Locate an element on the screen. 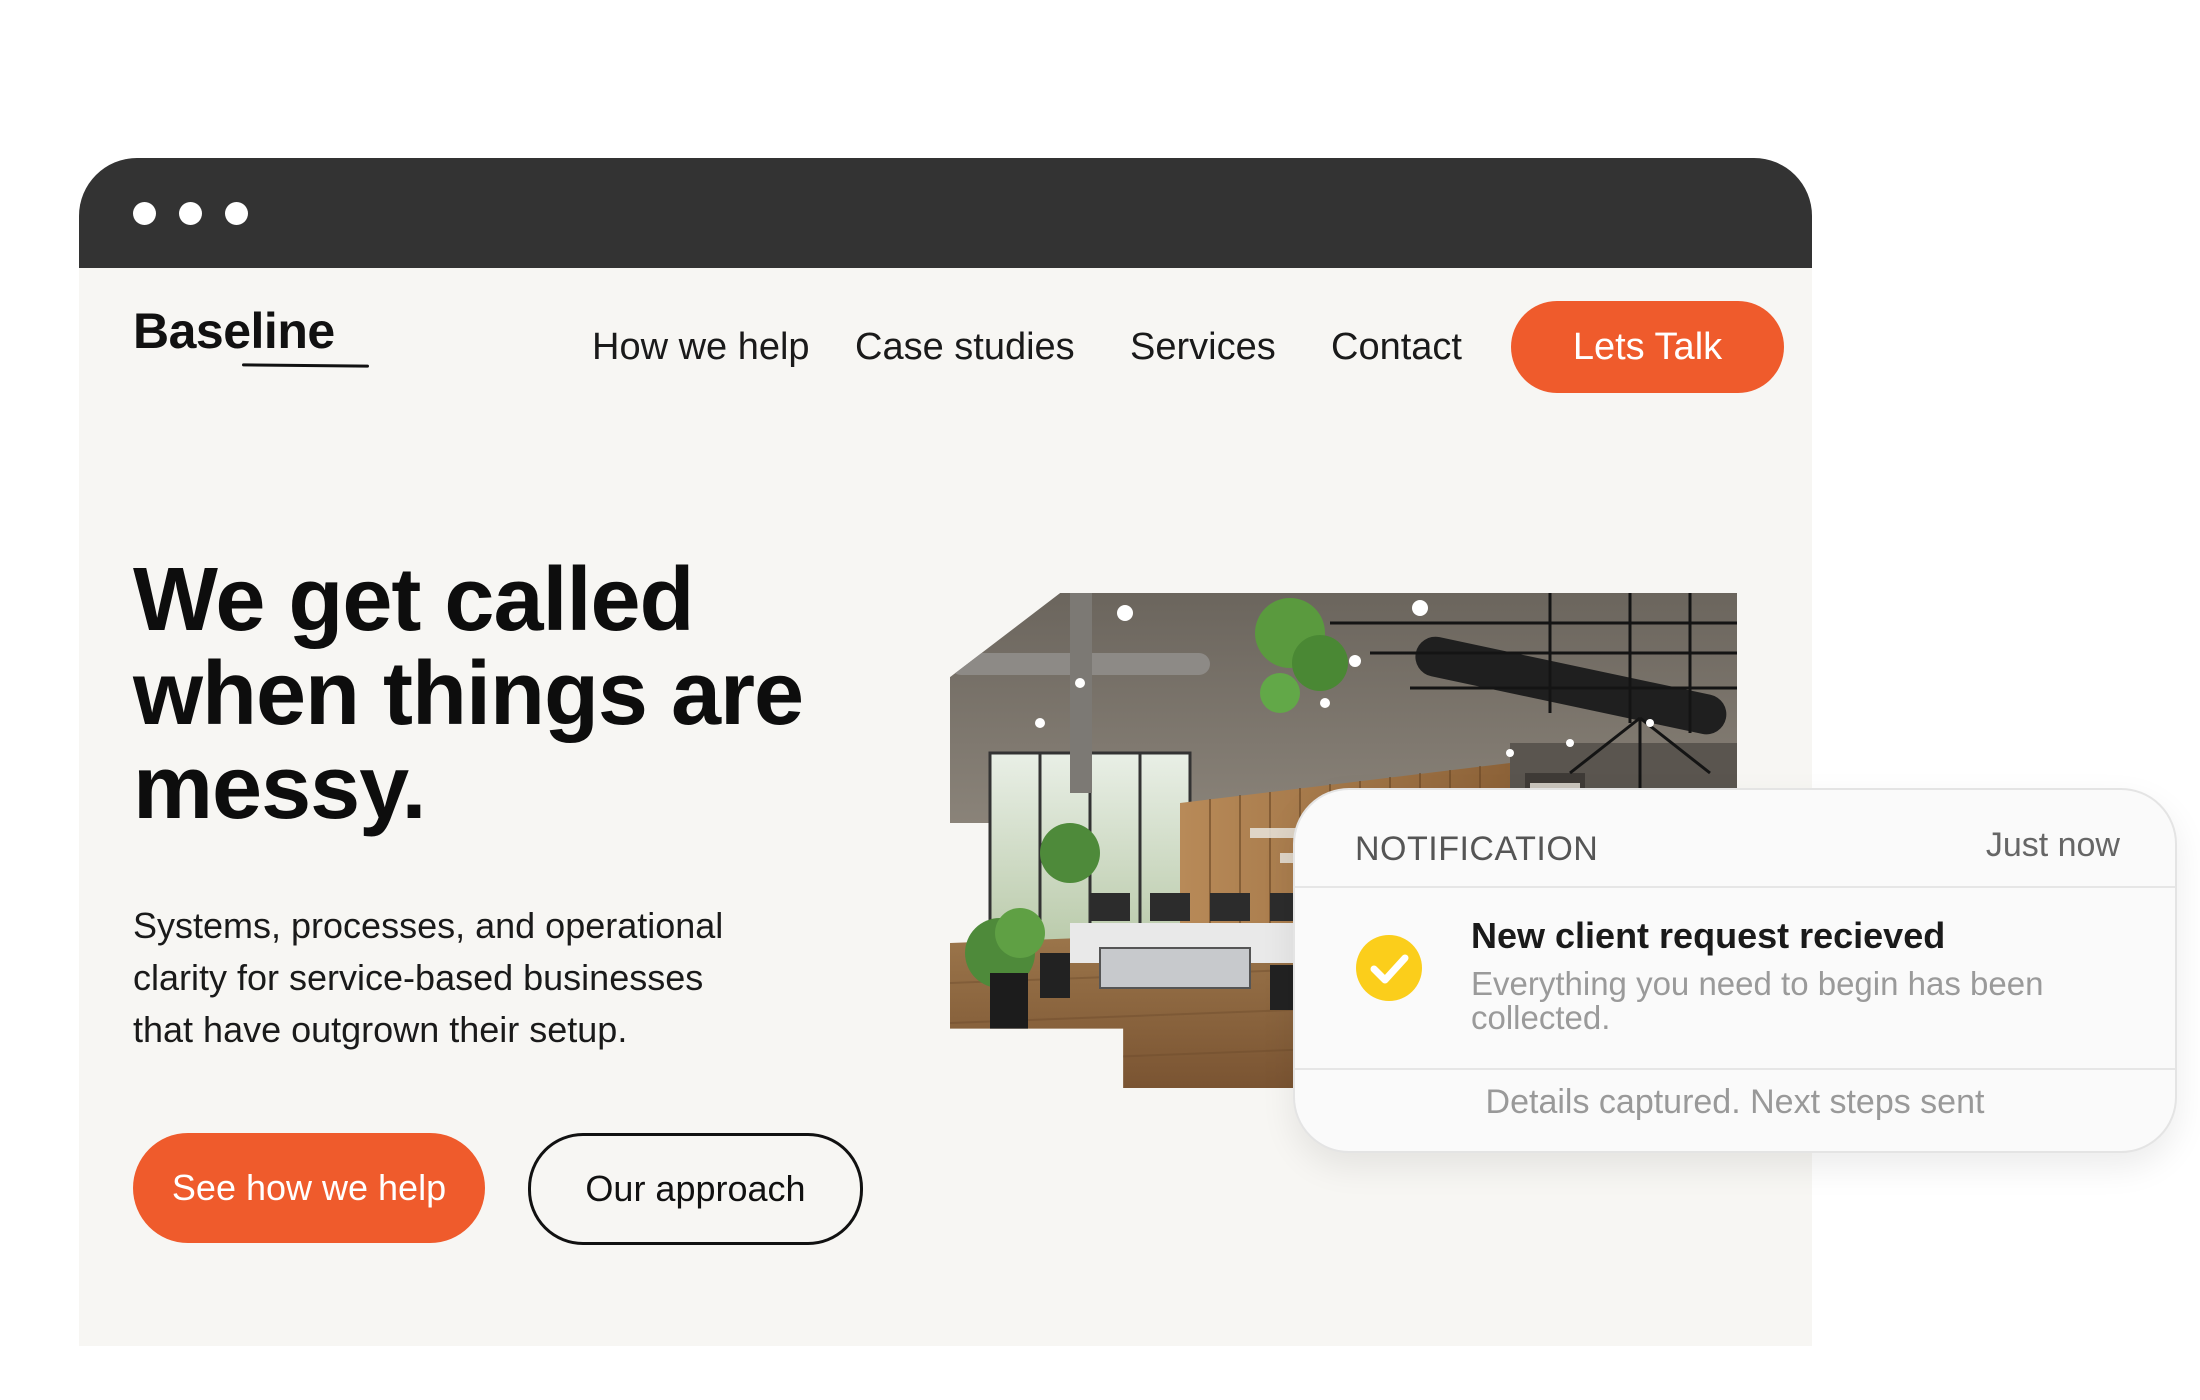 The image size is (2200, 1400). nav-case-studies: Case studies is located at coordinates (965, 347).